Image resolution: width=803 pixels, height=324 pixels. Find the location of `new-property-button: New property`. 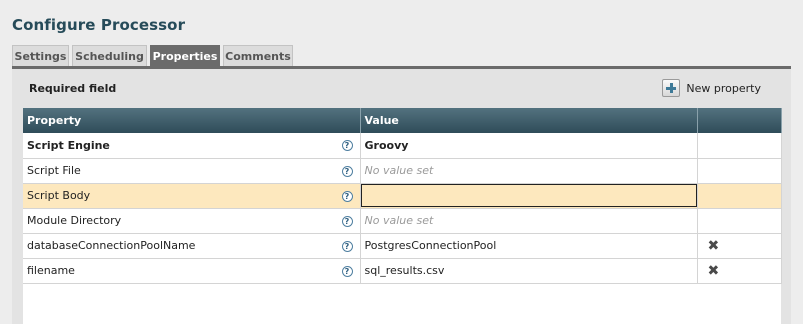

new-property-button: New property is located at coordinates (711, 88).